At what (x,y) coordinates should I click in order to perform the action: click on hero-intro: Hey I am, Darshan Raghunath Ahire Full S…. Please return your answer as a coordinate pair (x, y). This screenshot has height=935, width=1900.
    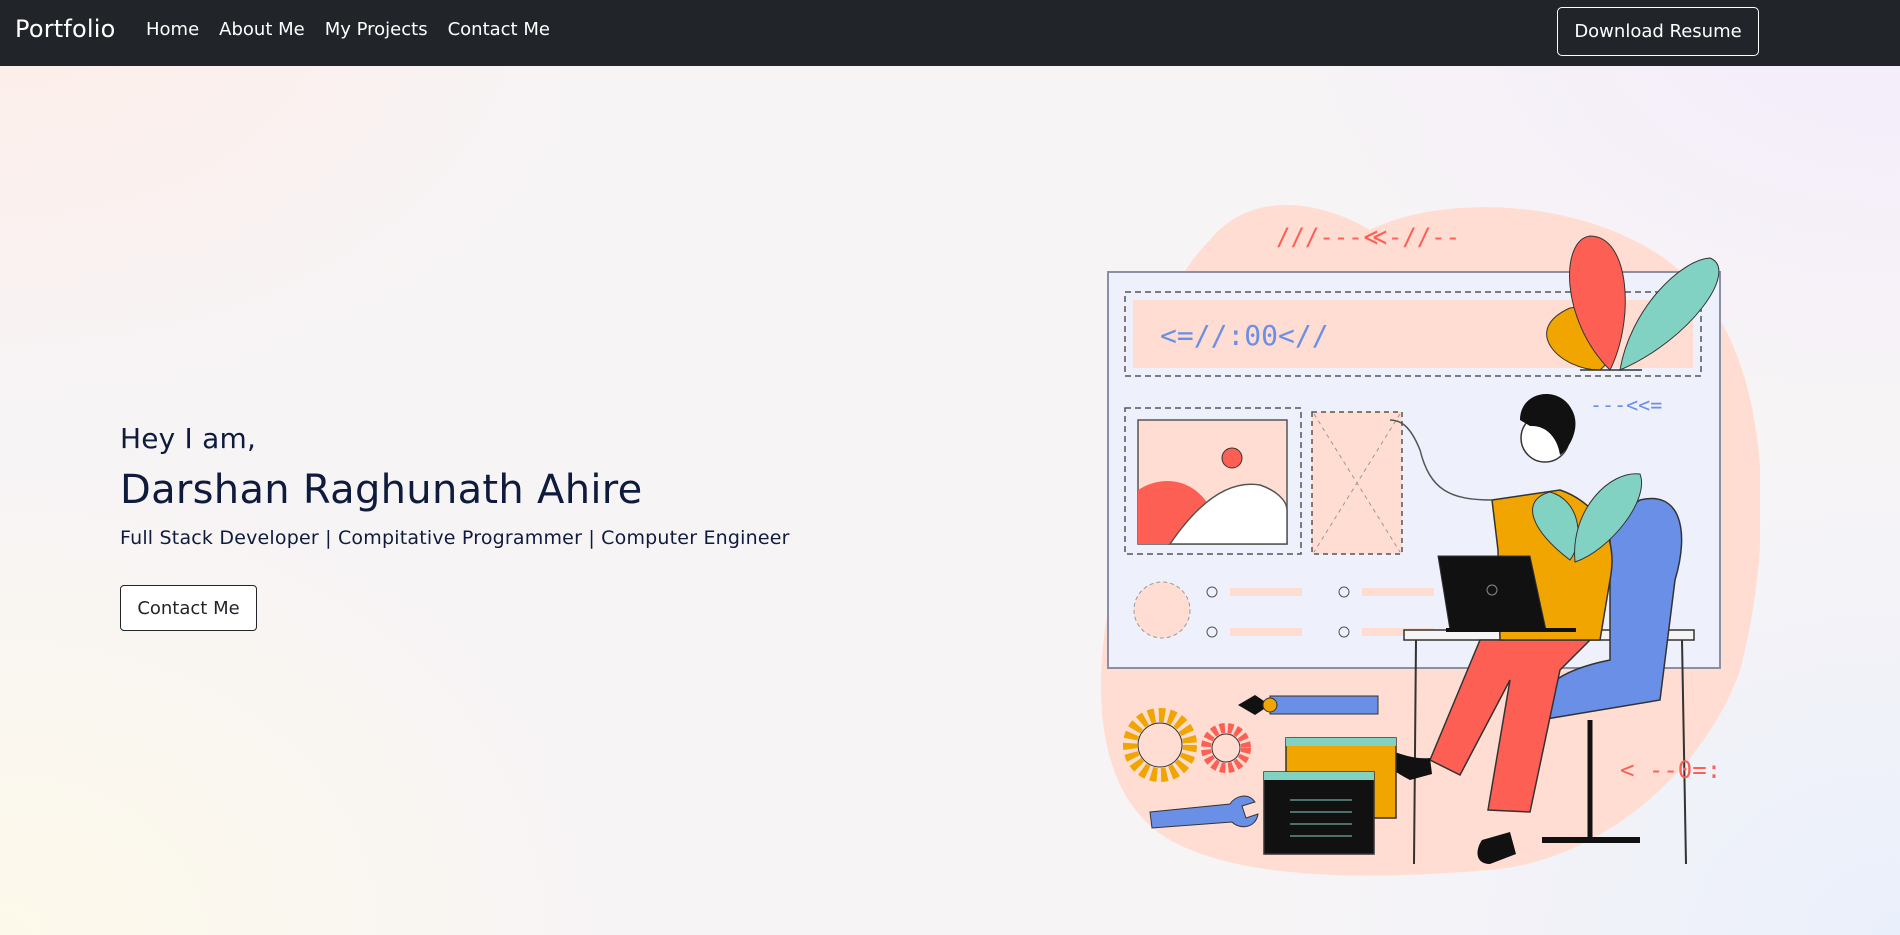
    Looking at the image, I should click on (455, 485).